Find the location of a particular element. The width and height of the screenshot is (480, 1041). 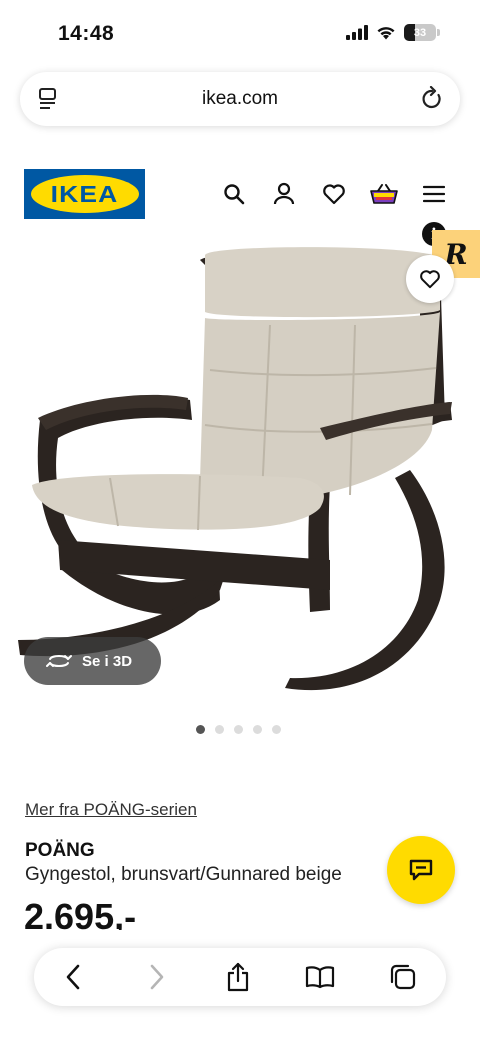

wifi-icon is located at coordinates (386, 33).